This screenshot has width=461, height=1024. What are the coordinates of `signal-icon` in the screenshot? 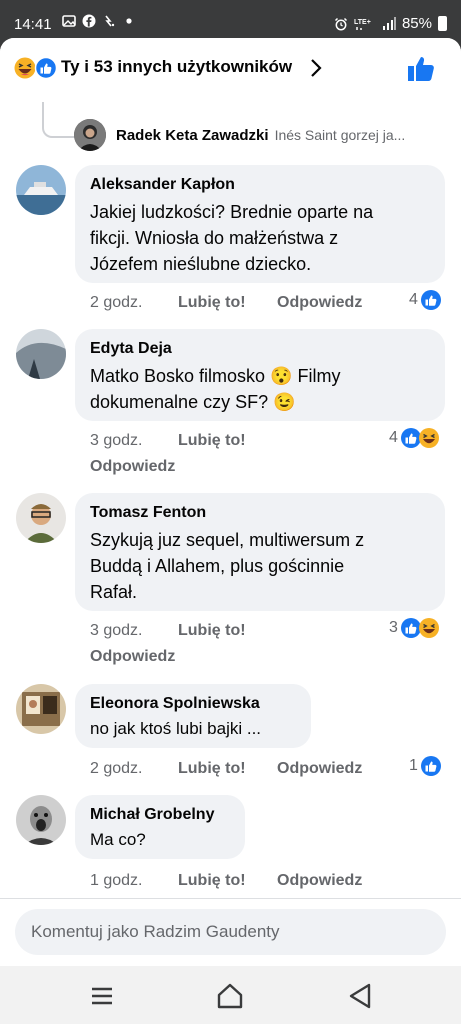 It's located at (389, 23).